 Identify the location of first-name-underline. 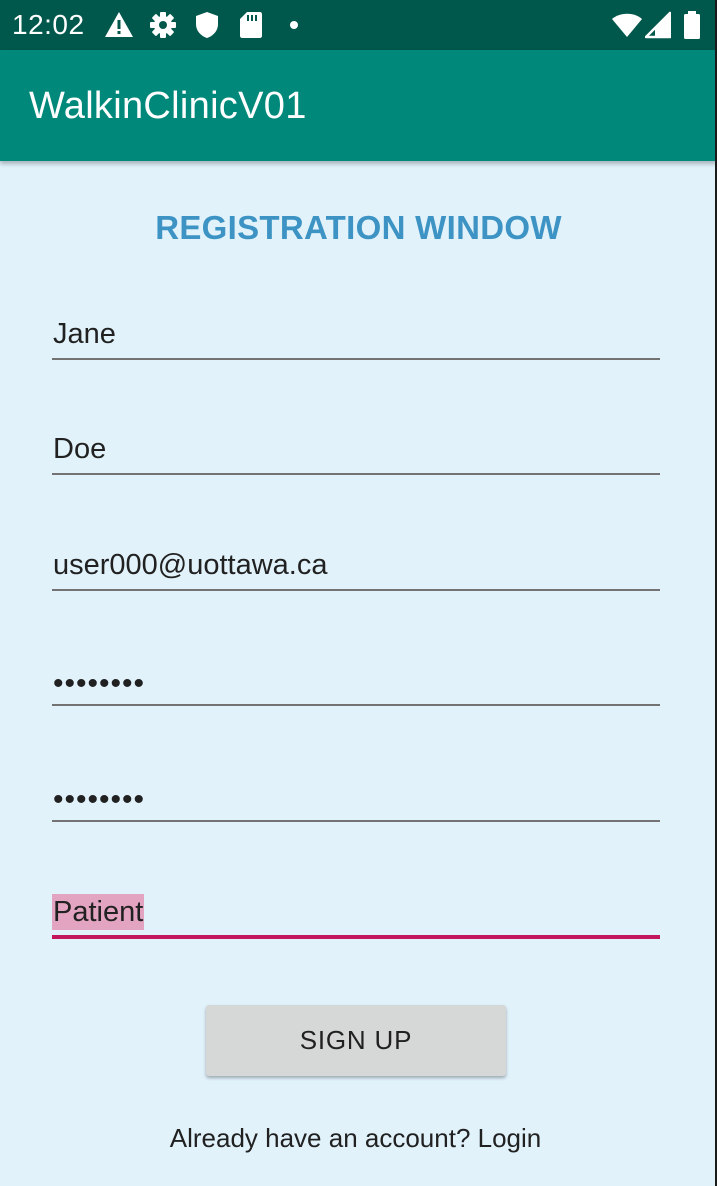
(356, 359).